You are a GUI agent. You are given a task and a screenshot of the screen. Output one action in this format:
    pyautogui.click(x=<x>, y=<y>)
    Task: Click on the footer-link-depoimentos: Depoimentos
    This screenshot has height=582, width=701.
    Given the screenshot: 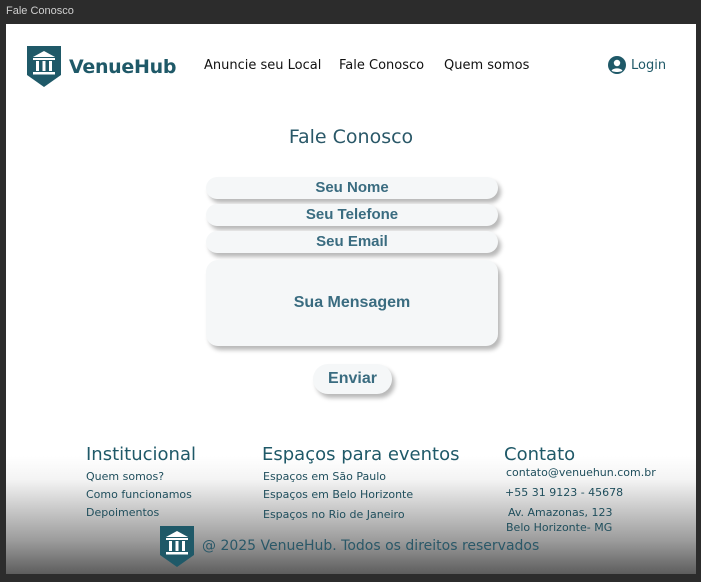 What is the action you would take?
    pyautogui.click(x=122, y=512)
    